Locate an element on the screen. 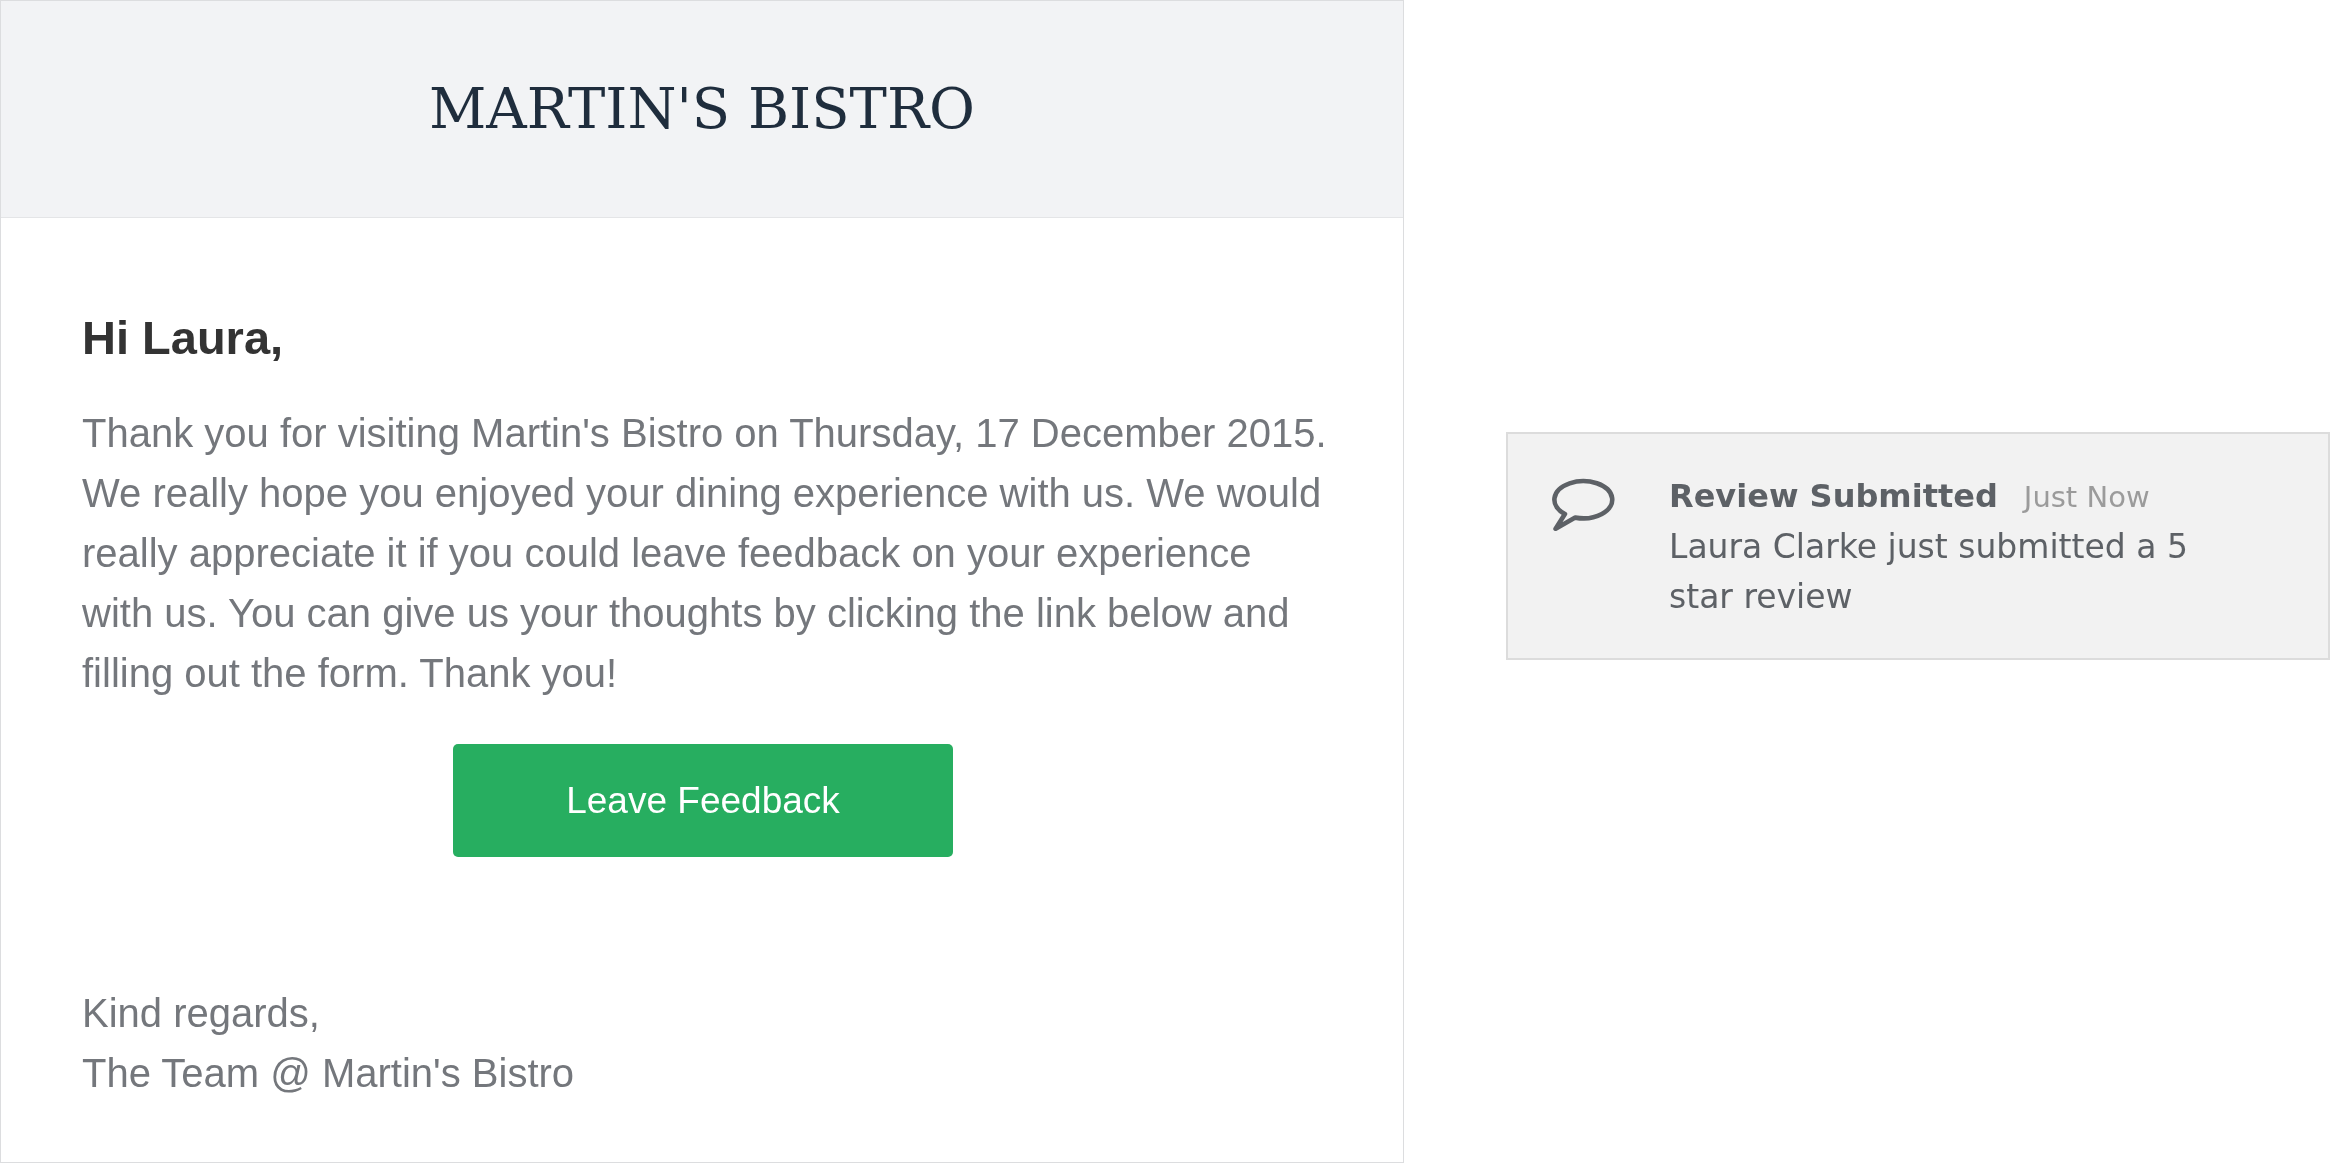 The width and height of the screenshot is (2335, 1163). speech-bubble-icon is located at coordinates (1583, 505).